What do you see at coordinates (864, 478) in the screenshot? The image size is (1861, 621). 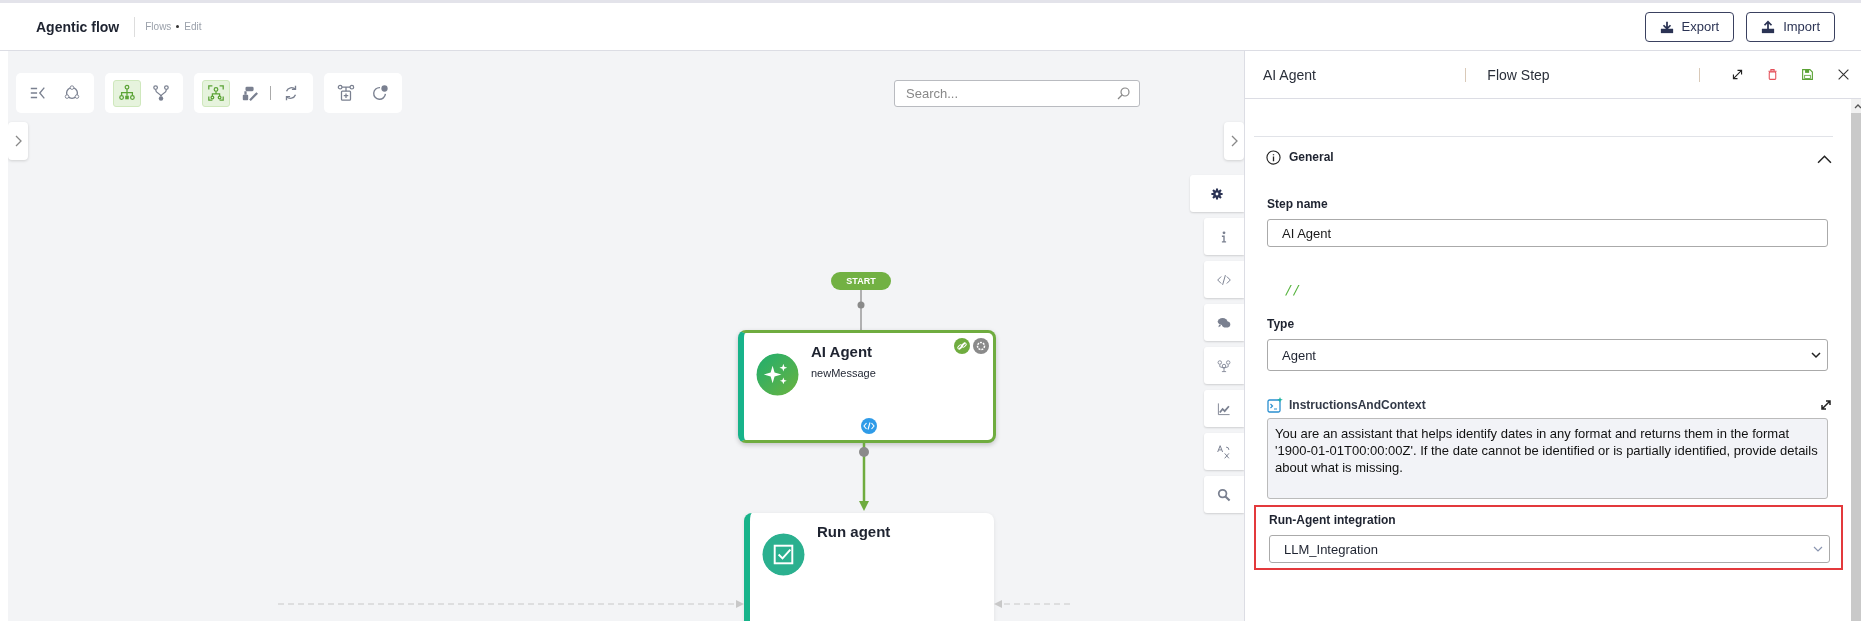 I see `connector-arrow` at bounding box center [864, 478].